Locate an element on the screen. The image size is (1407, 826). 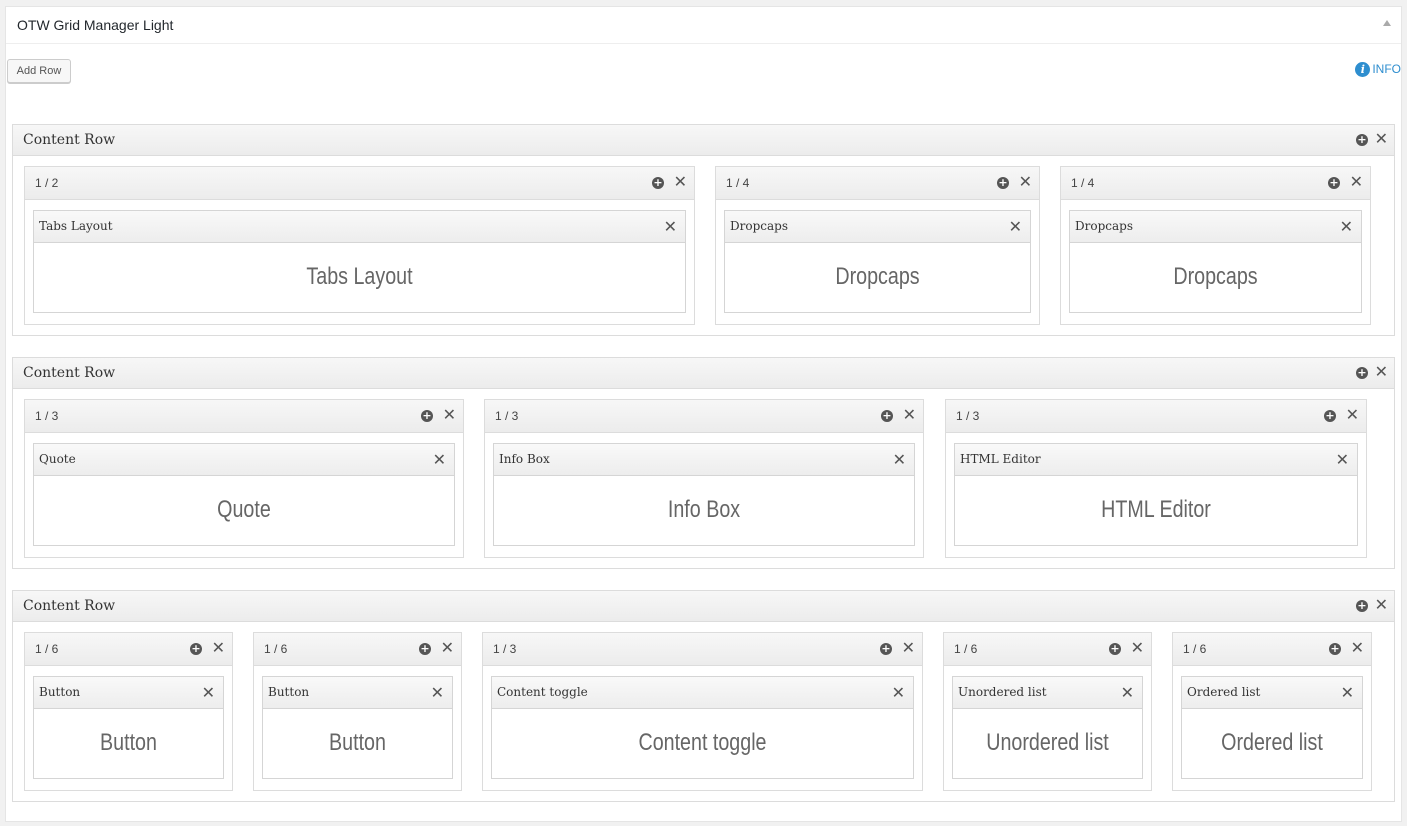
widget-title: Dropcaps is located at coordinates (759, 226).